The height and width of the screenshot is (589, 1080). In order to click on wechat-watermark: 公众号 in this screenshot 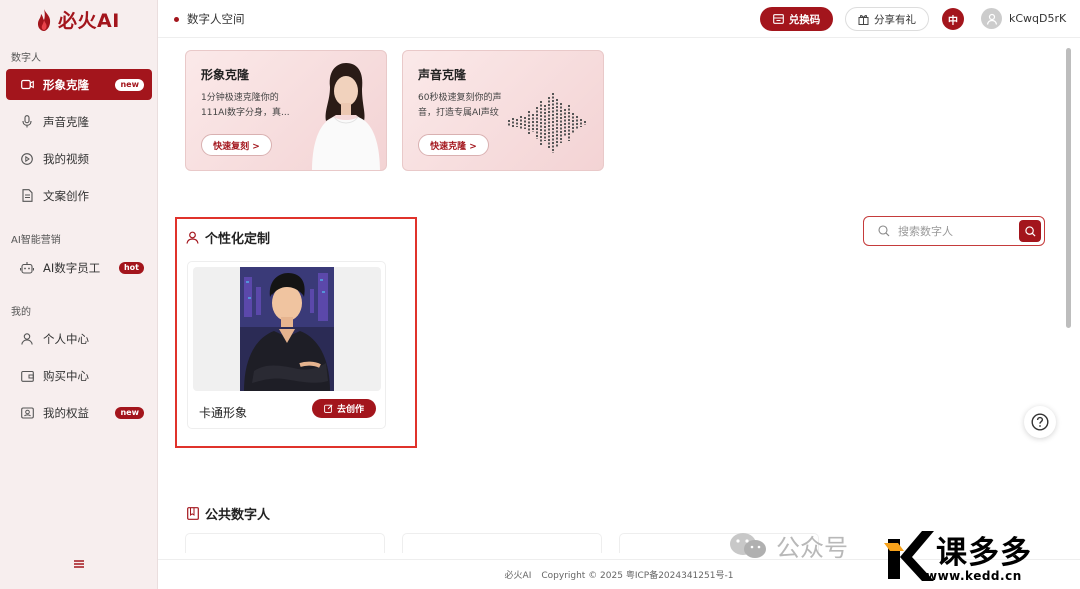, I will do `click(788, 545)`.